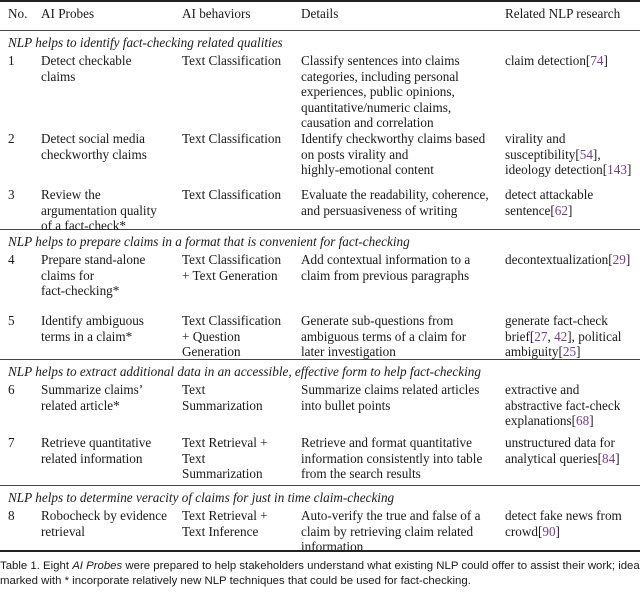 This screenshot has height=600, width=640. Describe the element at coordinates (549, 202) in the screenshot. I see `research-text: detect attackable sentence[` at that location.